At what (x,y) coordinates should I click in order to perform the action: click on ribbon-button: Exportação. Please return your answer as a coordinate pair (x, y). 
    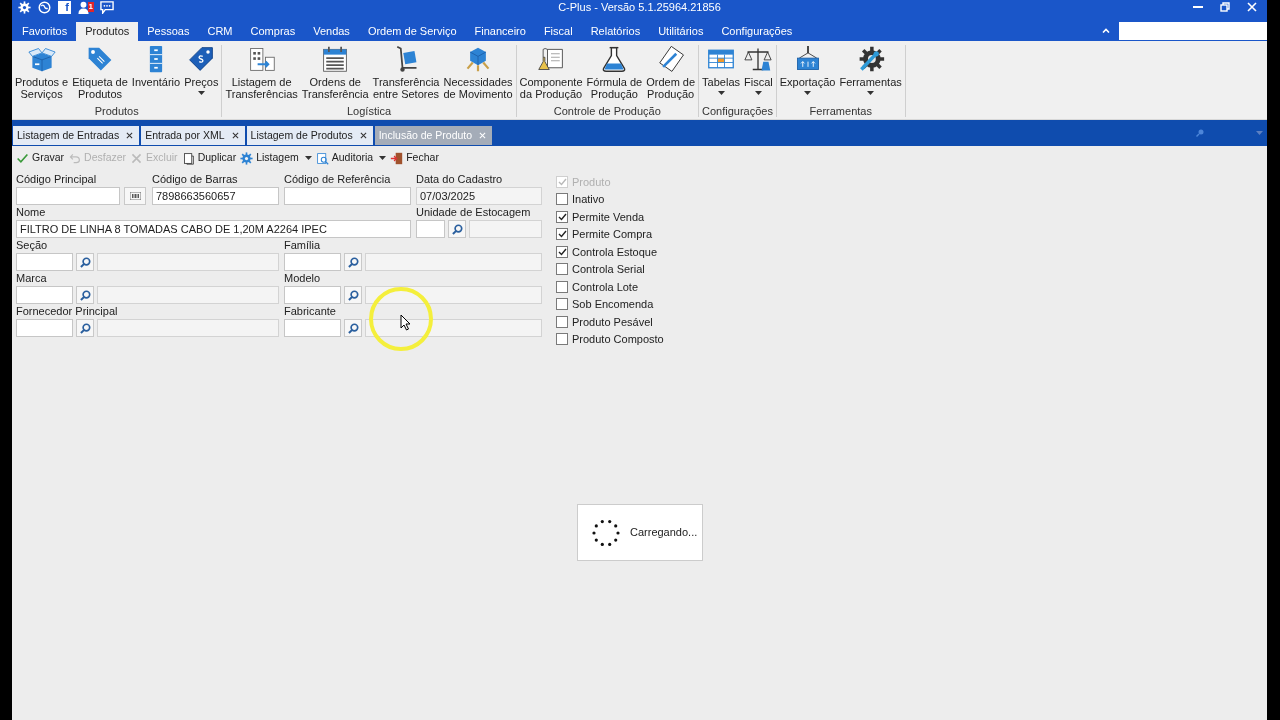
    Looking at the image, I should click on (807, 73).